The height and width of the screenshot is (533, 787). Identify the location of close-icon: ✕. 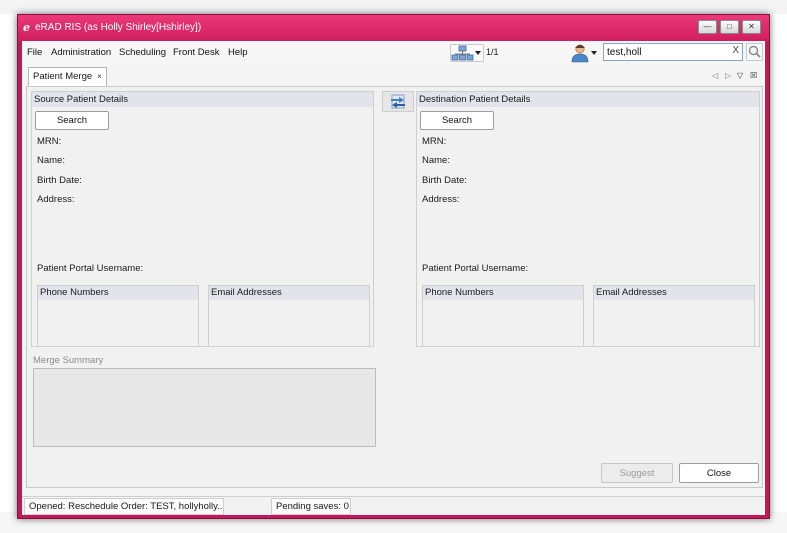
(751, 26).